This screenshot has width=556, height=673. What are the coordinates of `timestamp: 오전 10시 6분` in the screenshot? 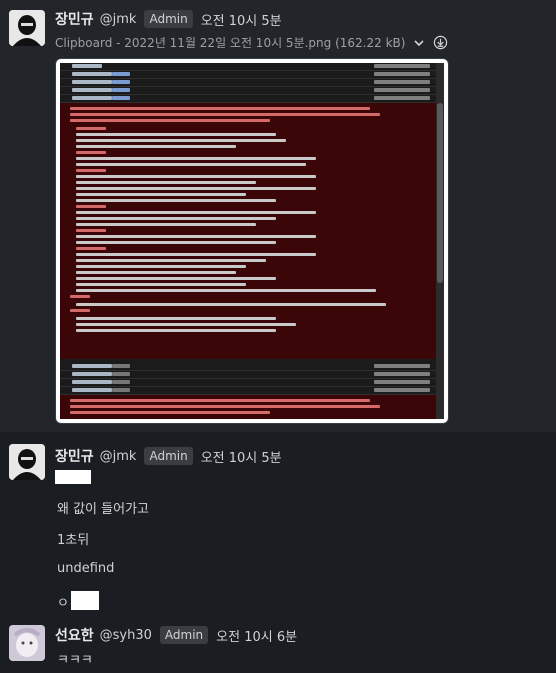 It's located at (256, 635).